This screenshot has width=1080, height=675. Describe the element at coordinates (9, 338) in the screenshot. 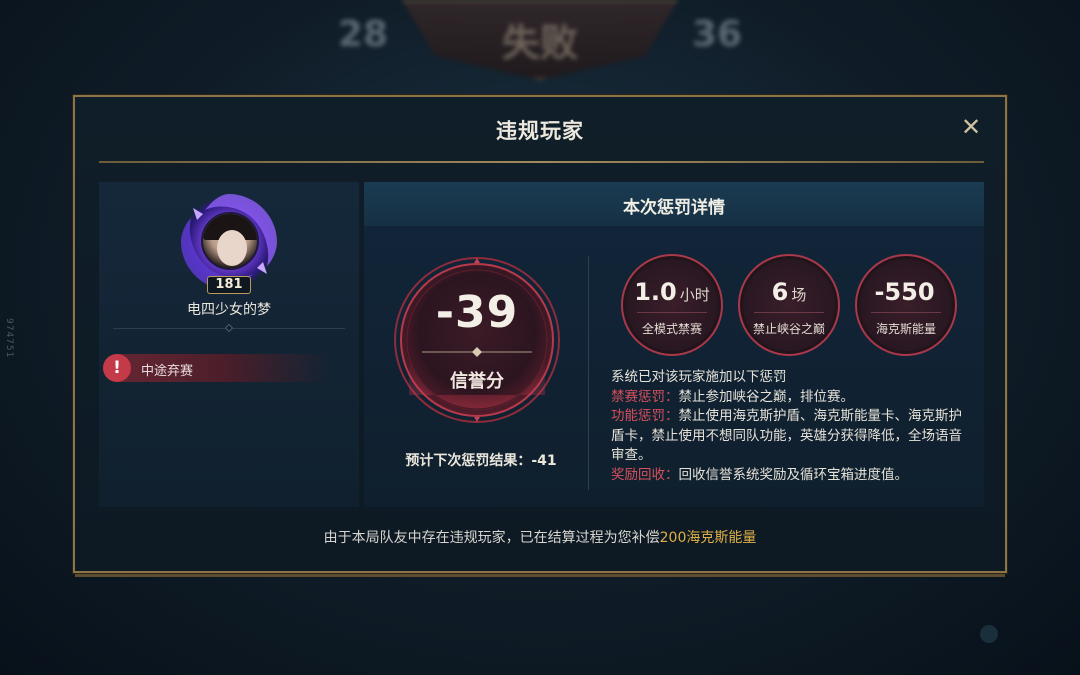

I see `side-id-text: 974751` at that location.